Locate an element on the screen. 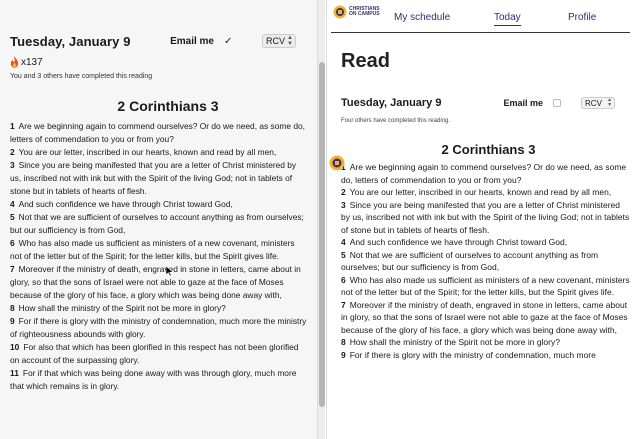 The width and height of the screenshot is (640, 439). mouse-pointer-icon is located at coordinates (170, 271).